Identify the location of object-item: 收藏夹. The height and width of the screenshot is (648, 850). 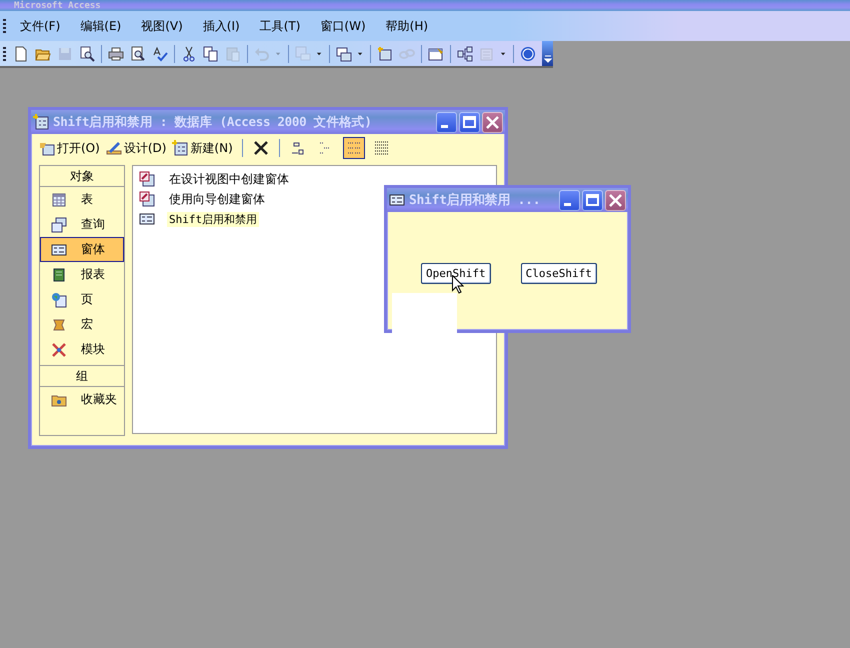
(82, 399).